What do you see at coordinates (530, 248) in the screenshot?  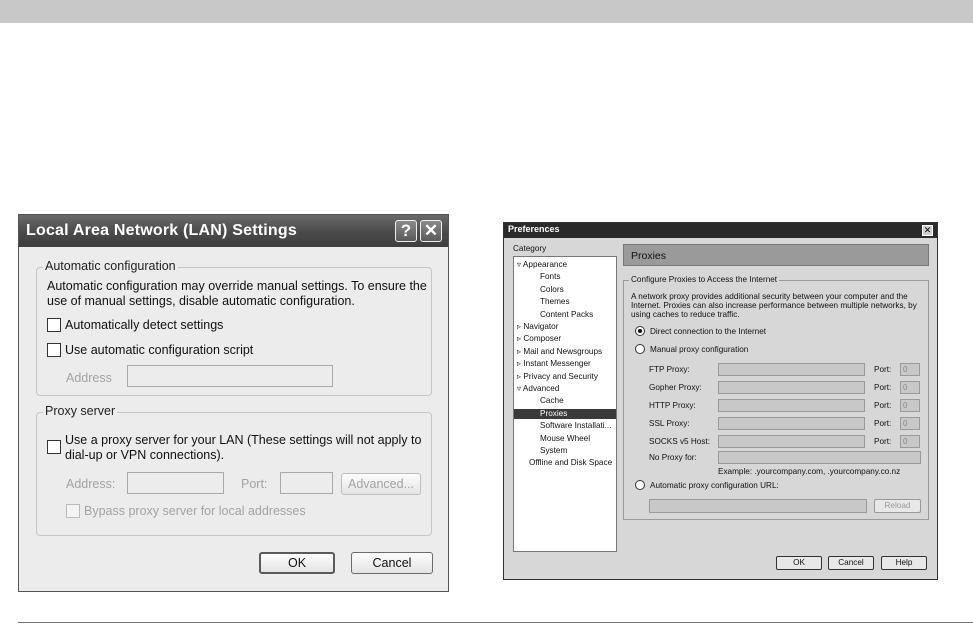 I see `category-label: Category` at bounding box center [530, 248].